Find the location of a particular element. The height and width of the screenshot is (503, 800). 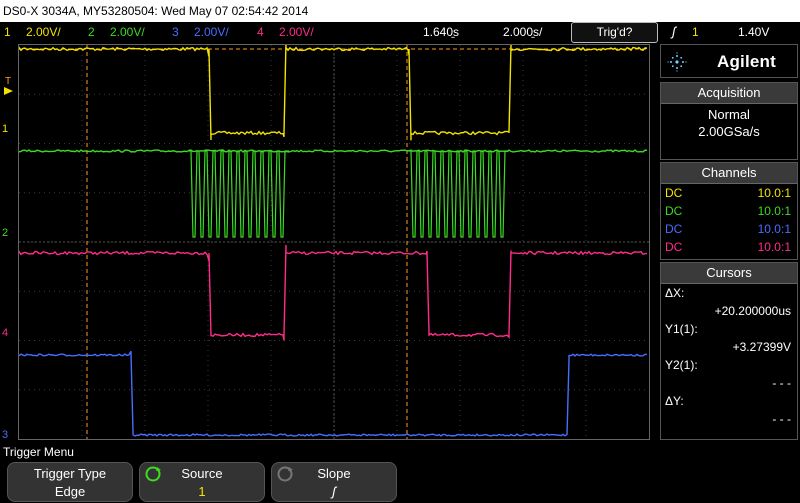

y1-value: +3.27399V is located at coordinates (761, 347).